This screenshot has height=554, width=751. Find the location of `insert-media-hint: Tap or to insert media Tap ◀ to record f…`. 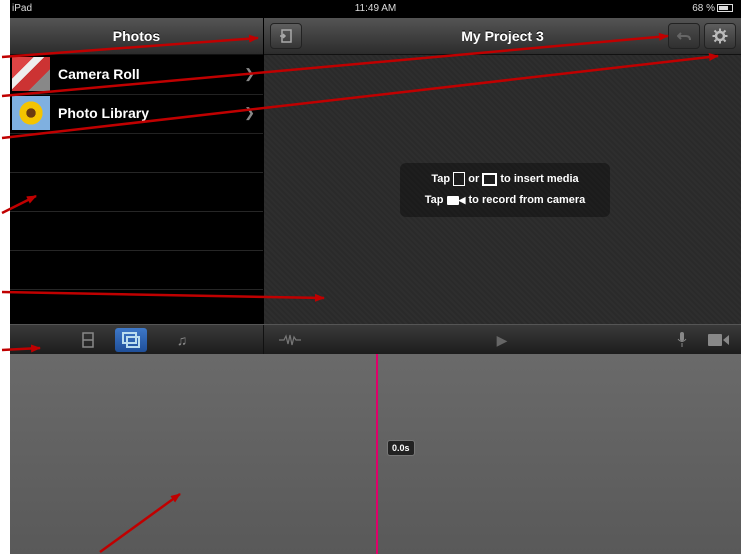

insert-media-hint: Tap or to insert media Tap ◀ to record f… is located at coordinates (505, 190).